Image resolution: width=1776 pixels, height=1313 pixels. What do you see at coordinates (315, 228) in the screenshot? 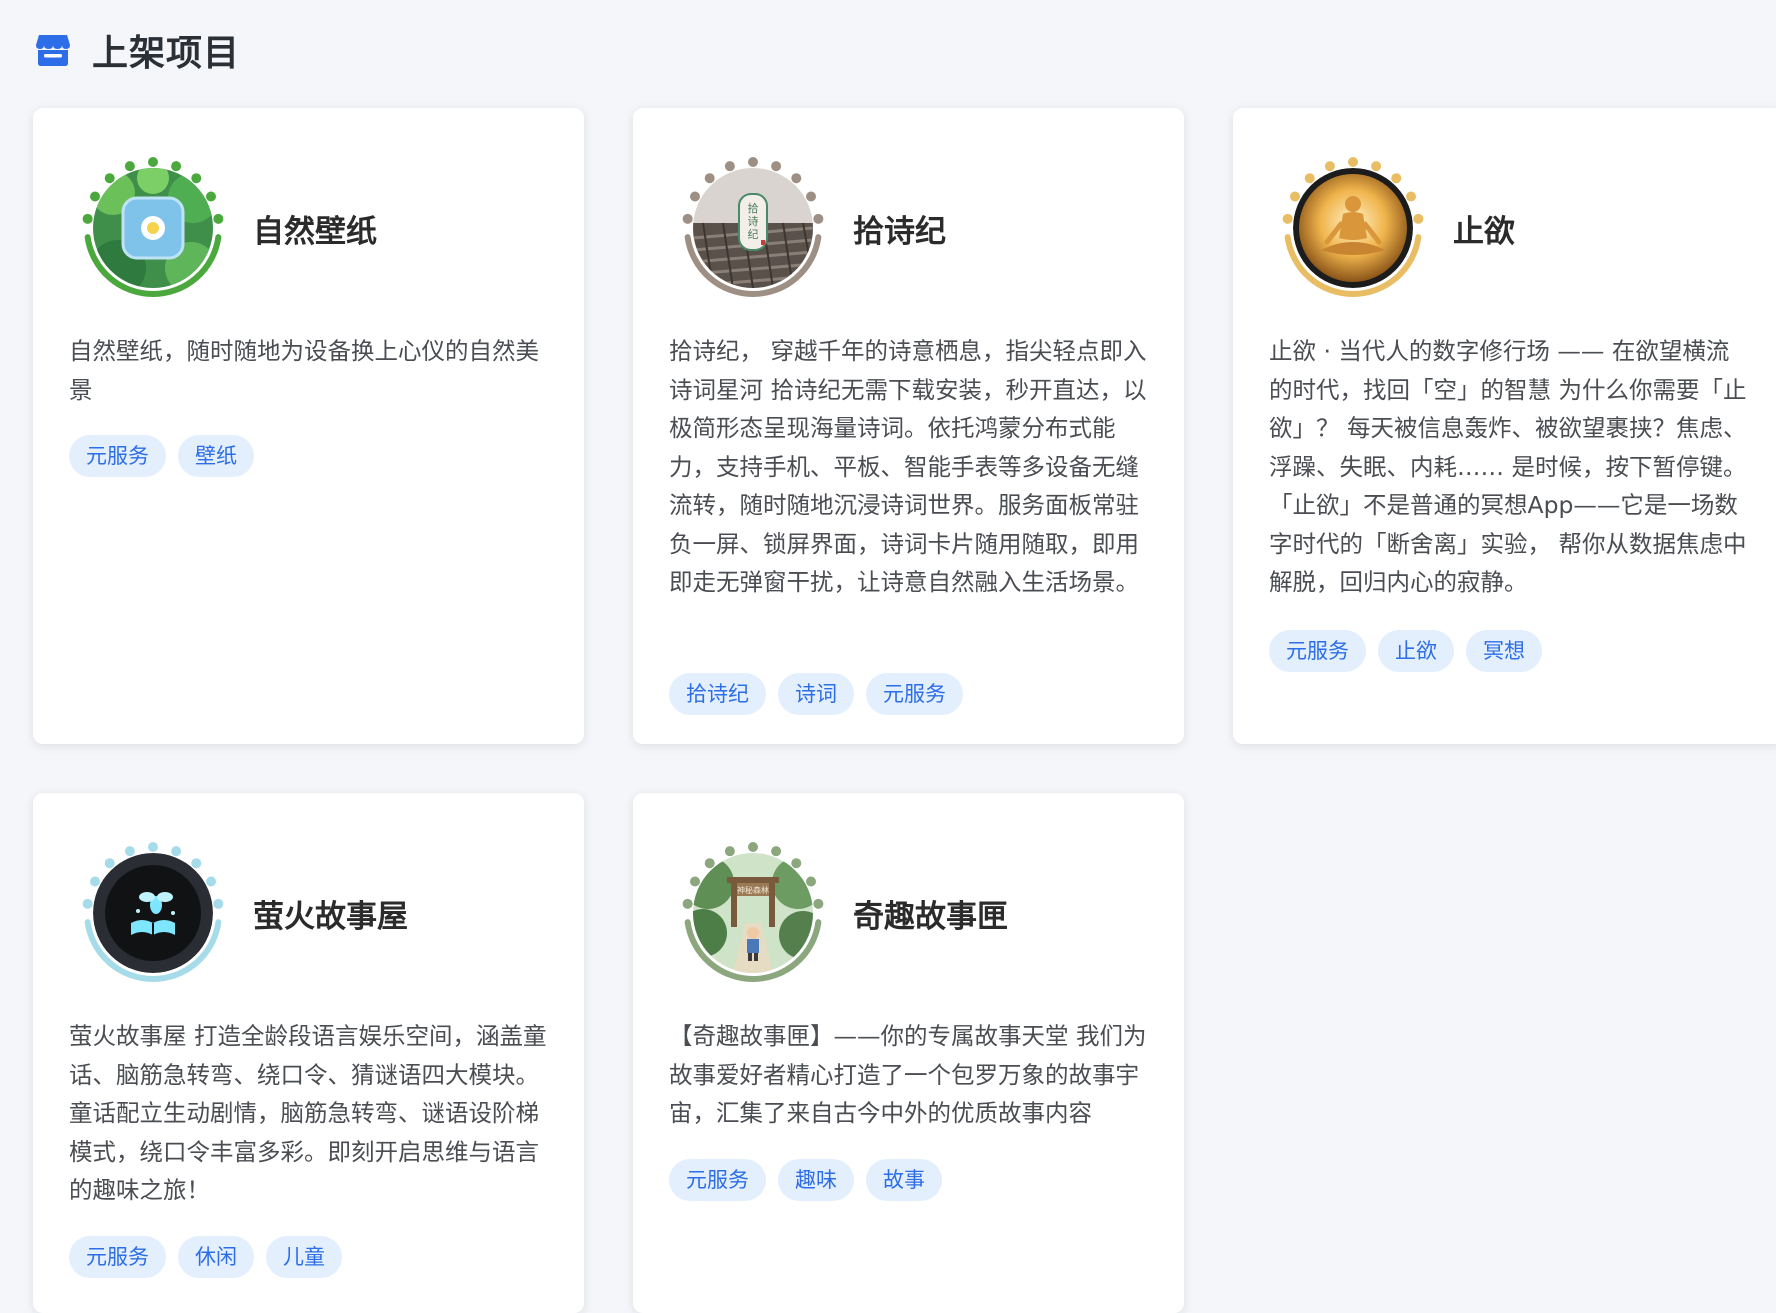
I see `card-title: 自然壁纸` at bounding box center [315, 228].